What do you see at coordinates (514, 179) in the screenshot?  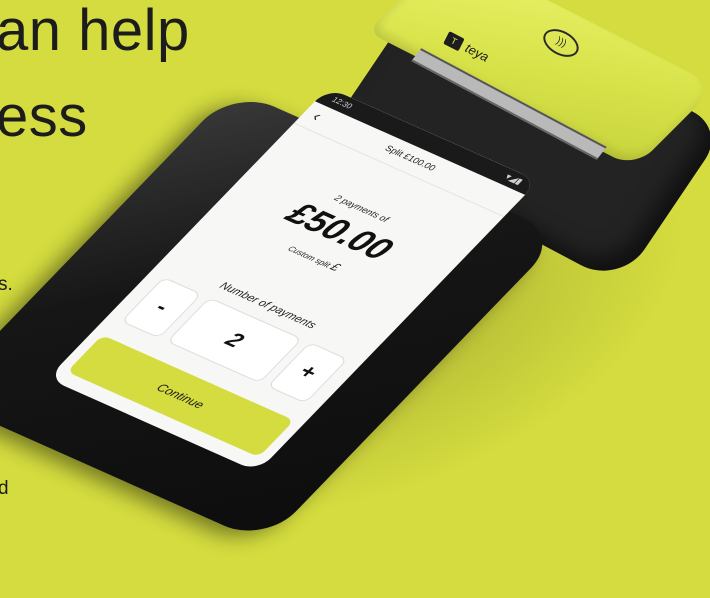 I see `signal-battery-icon: ▾◢▮` at bounding box center [514, 179].